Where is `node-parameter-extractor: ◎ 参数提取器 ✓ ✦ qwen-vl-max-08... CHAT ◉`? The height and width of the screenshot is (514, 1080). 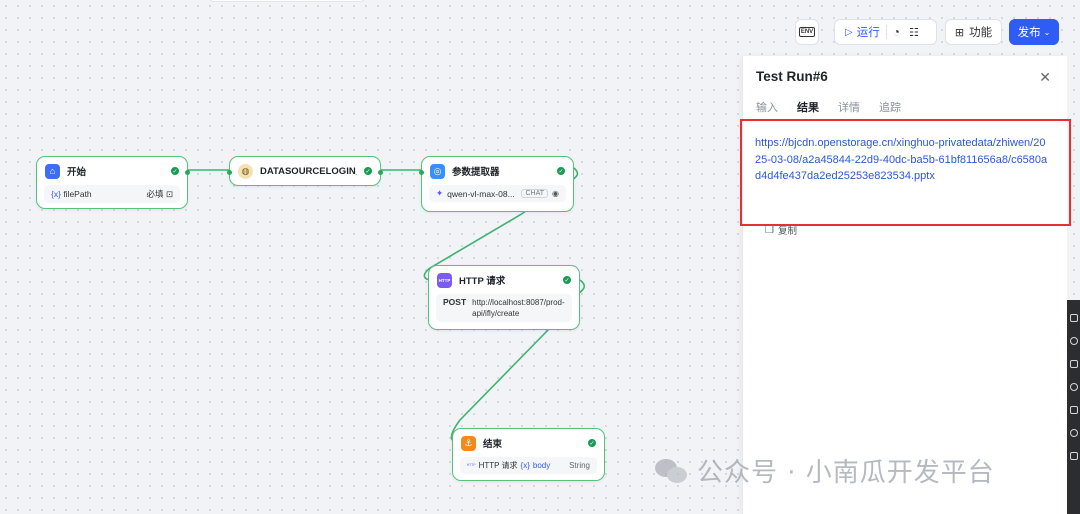 node-parameter-extractor: ◎ 参数提取器 ✓ ✦ qwen-vl-max-08... CHAT ◉ is located at coordinates (496, 184).